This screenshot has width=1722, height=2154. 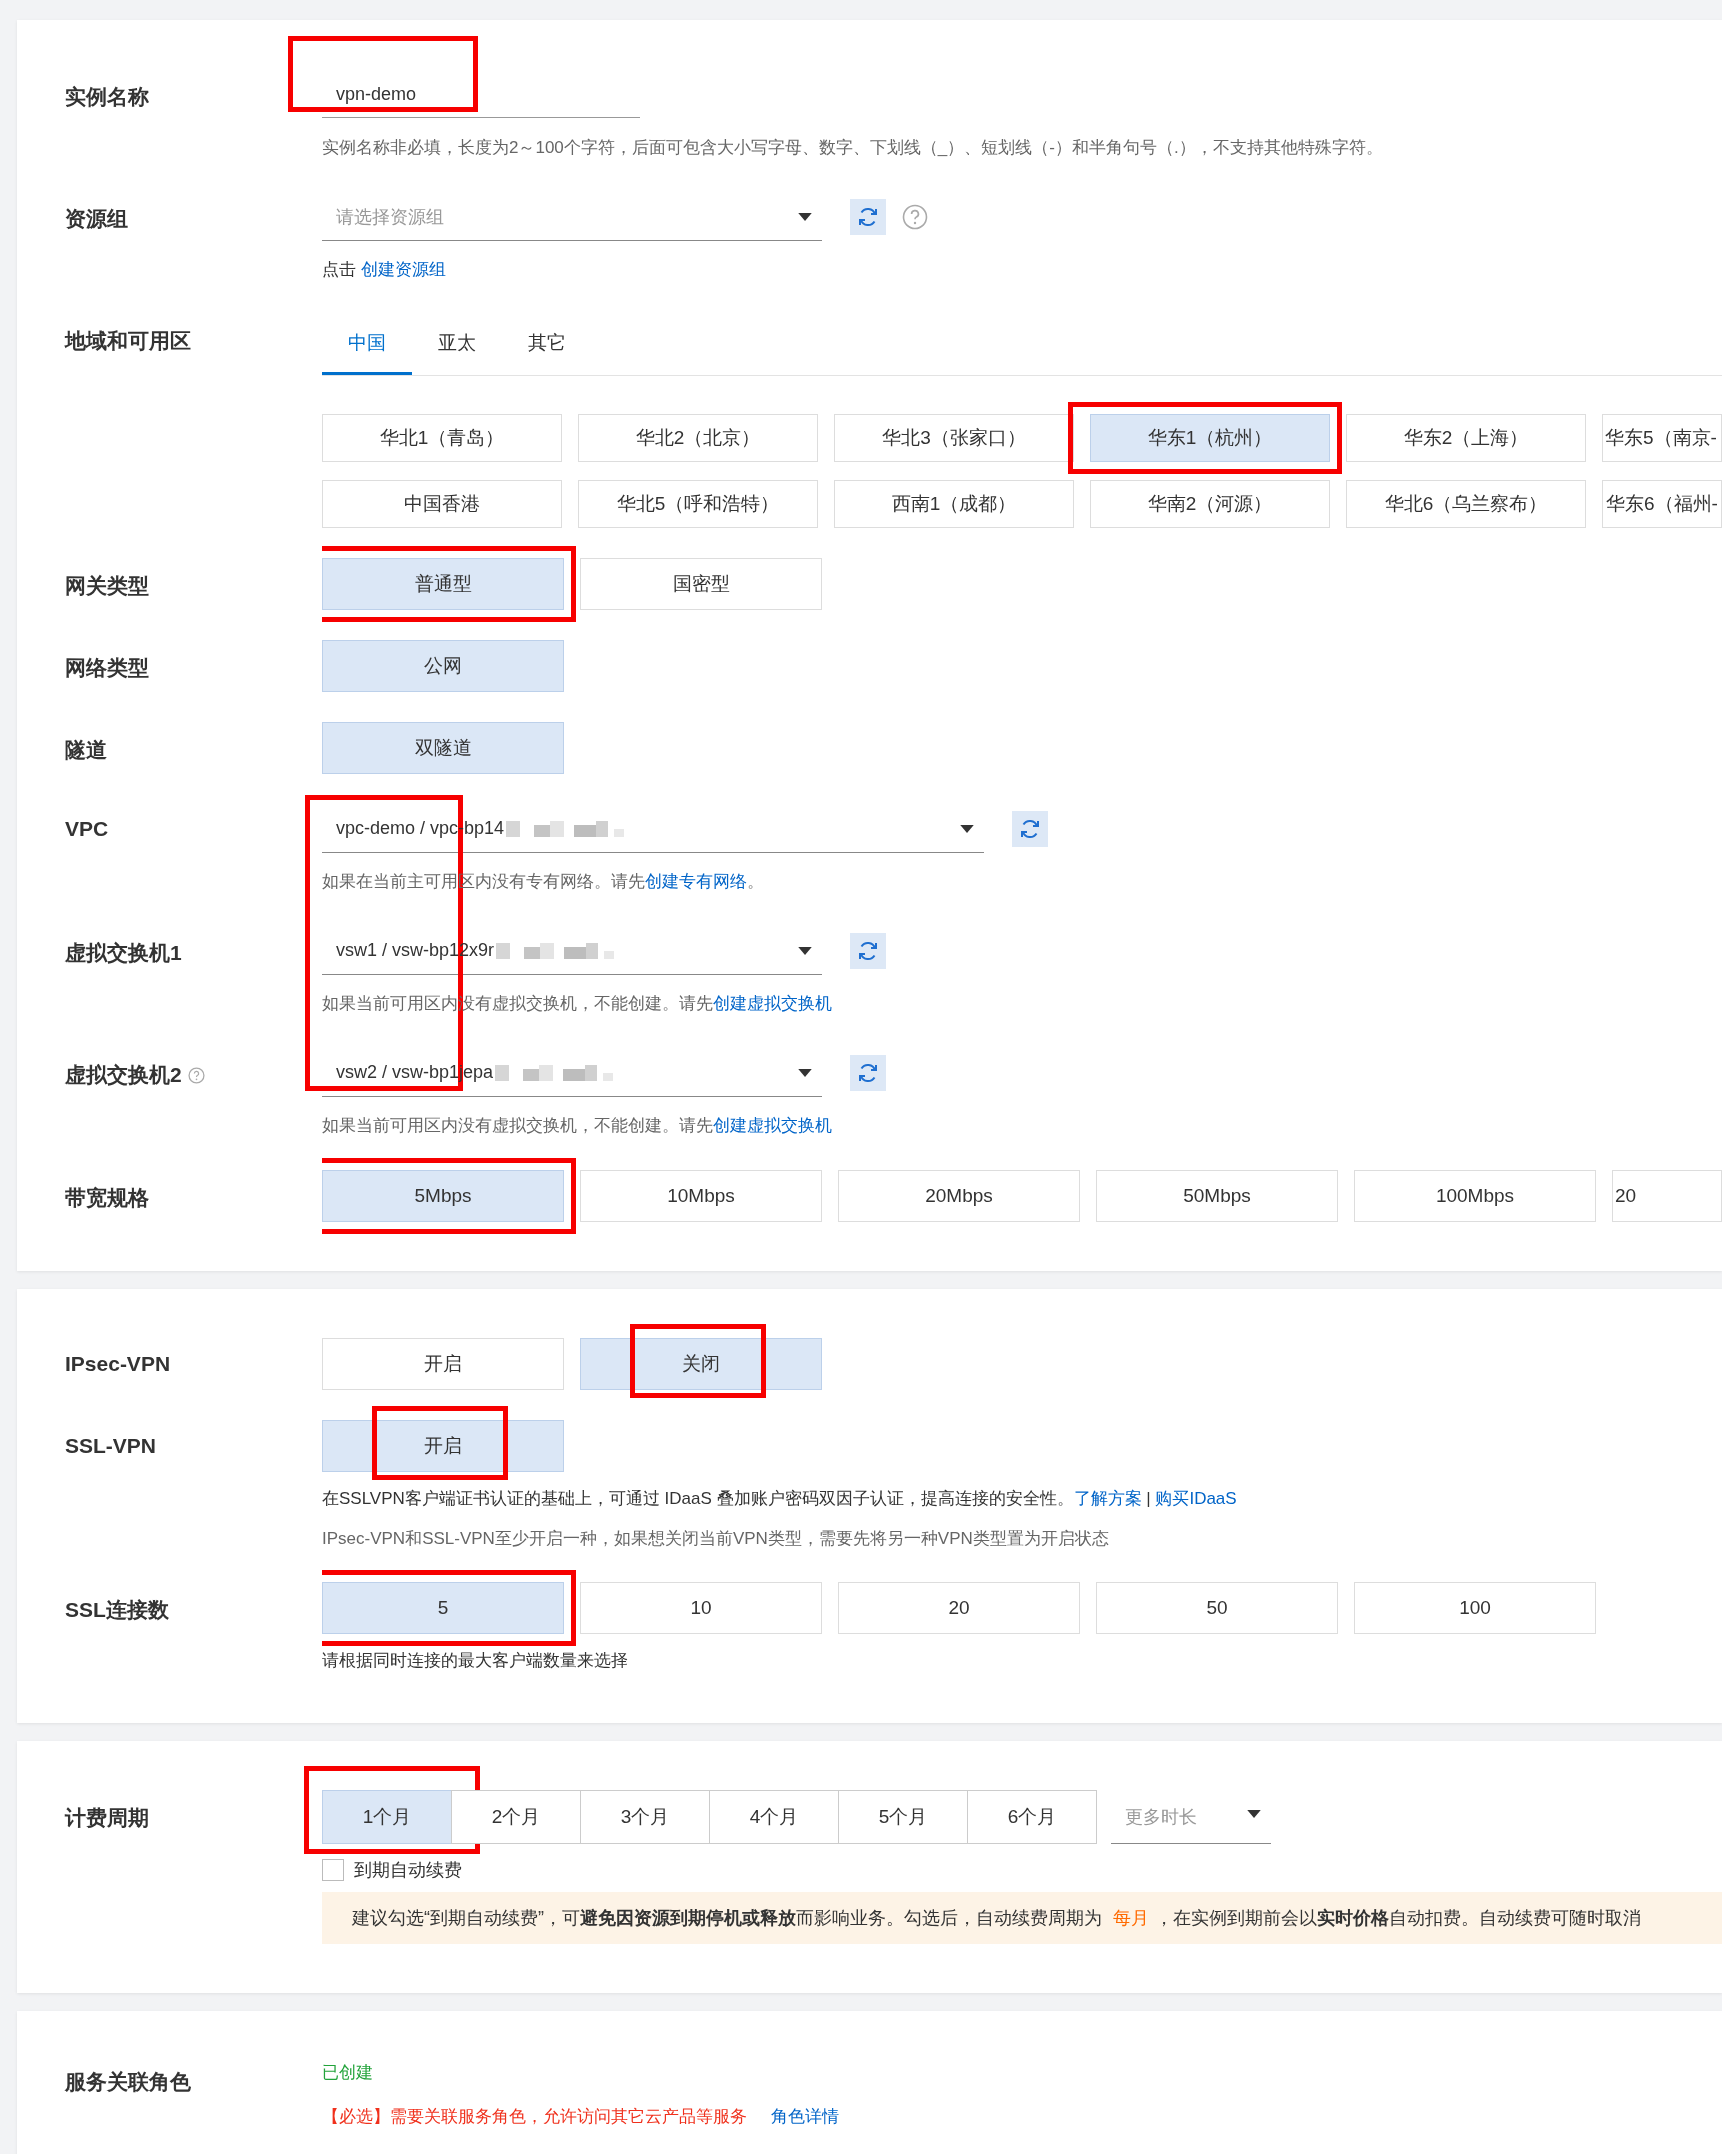 What do you see at coordinates (408, 1870) in the screenshot?
I see `checkbox-label: 到期自动续费` at bounding box center [408, 1870].